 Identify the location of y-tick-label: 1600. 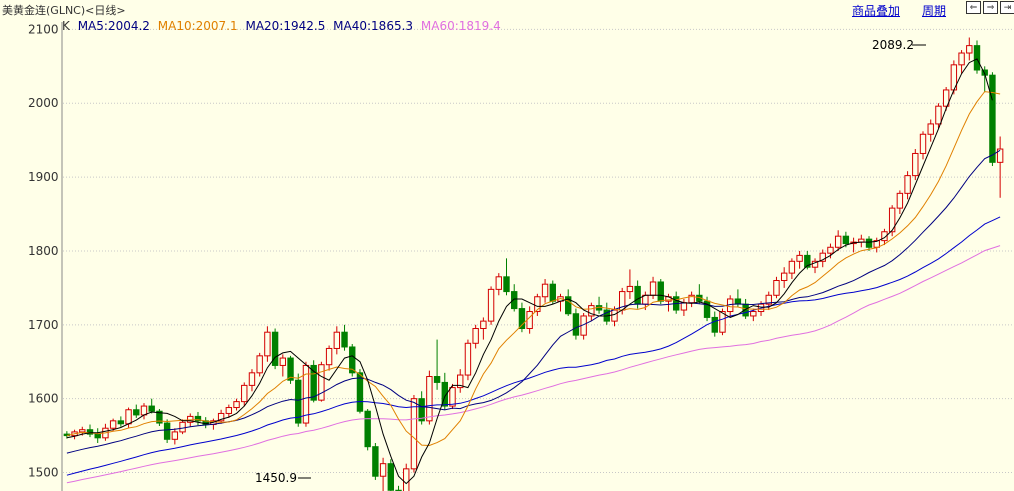
(43, 399).